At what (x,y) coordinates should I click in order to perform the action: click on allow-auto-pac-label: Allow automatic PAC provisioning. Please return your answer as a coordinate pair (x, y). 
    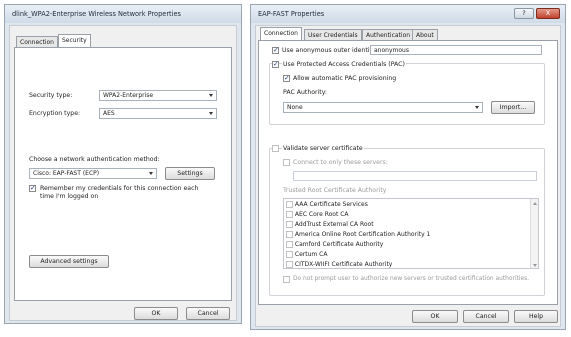
    Looking at the image, I should click on (345, 78).